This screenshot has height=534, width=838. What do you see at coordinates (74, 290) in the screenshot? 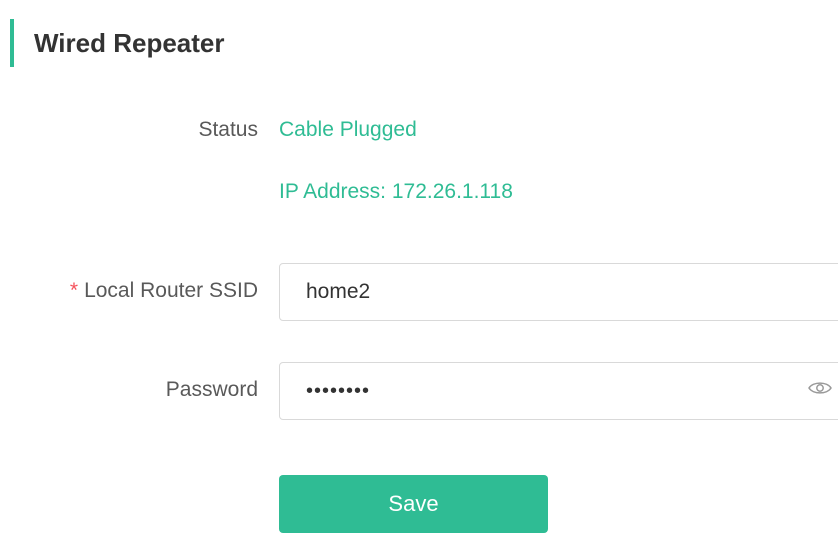
I see `required-marker: *` at bounding box center [74, 290].